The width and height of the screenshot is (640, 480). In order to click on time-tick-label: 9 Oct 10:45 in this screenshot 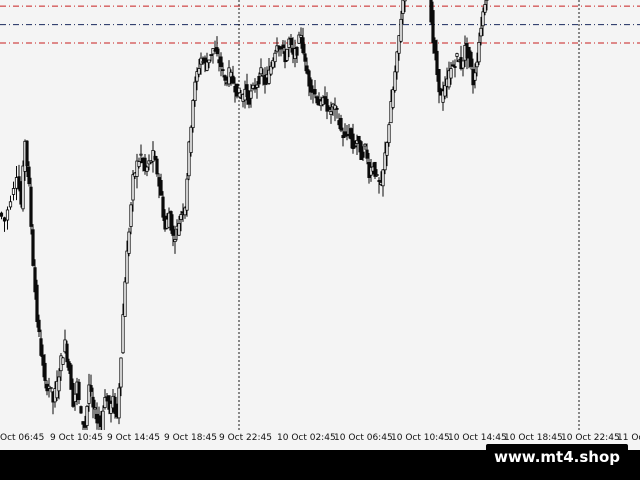, I will do `click(76, 438)`.